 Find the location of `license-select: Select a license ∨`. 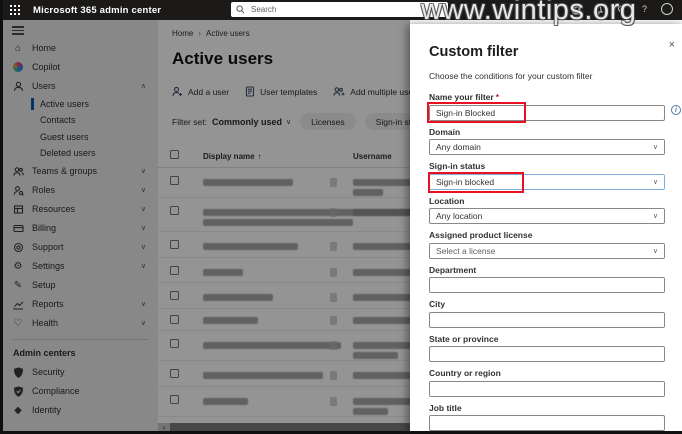

license-select: Select a license ∨ is located at coordinates (547, 250).